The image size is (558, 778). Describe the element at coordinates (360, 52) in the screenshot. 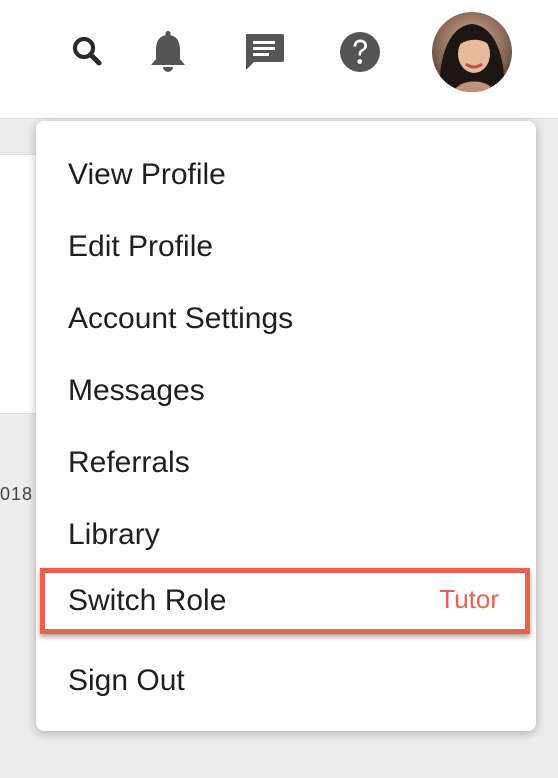

I see `help-icon` at that location.